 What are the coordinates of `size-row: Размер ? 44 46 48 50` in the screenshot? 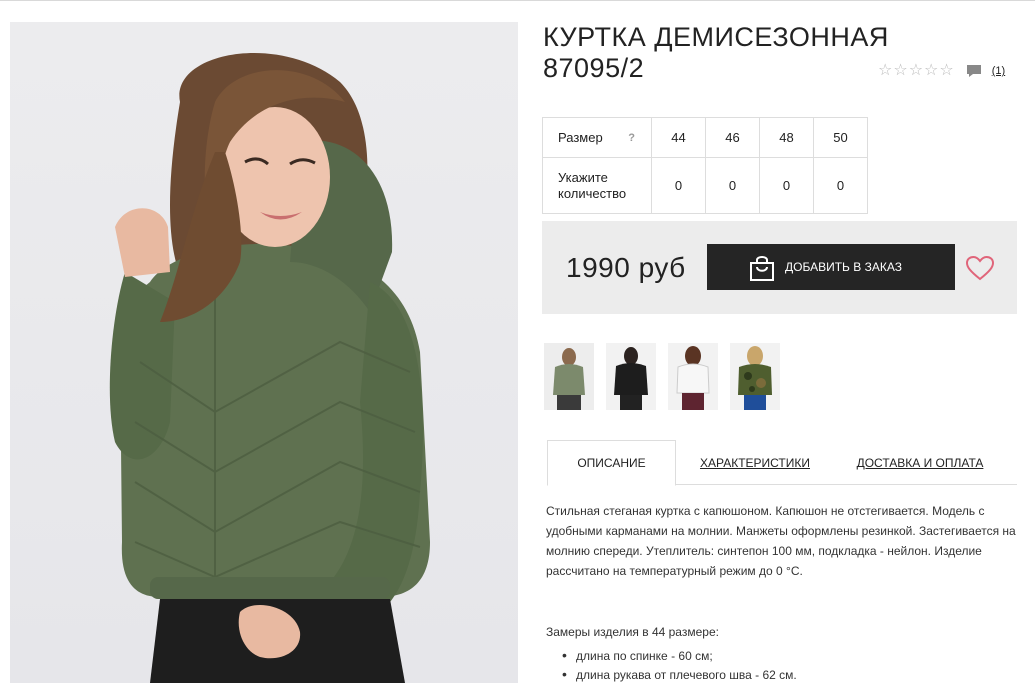 It's located at (705, 137).